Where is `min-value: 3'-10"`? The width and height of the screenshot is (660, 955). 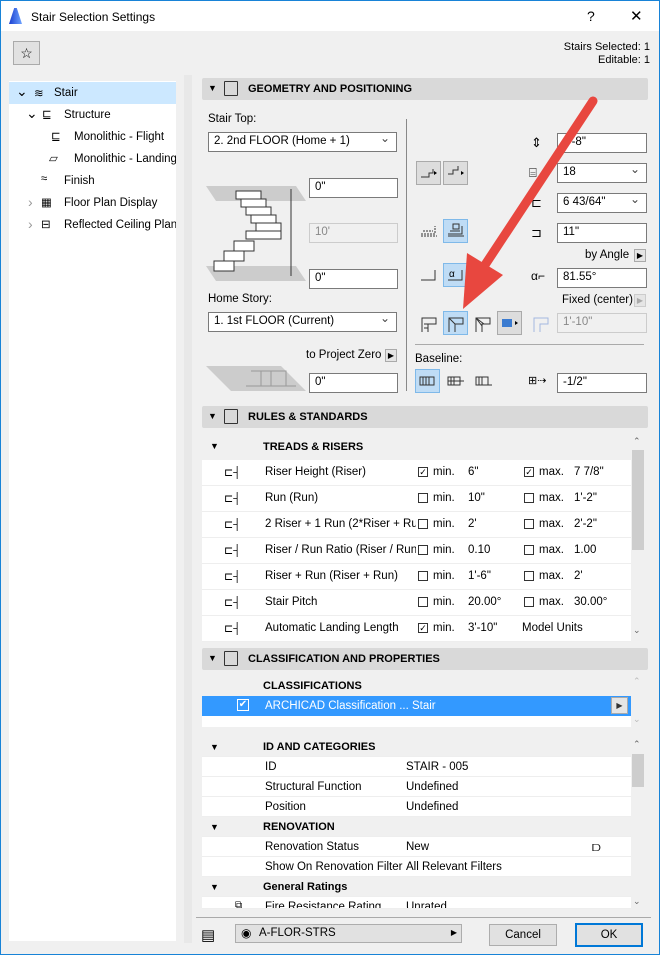 min-value: 3'-10" is located at coordinates (482, 628).